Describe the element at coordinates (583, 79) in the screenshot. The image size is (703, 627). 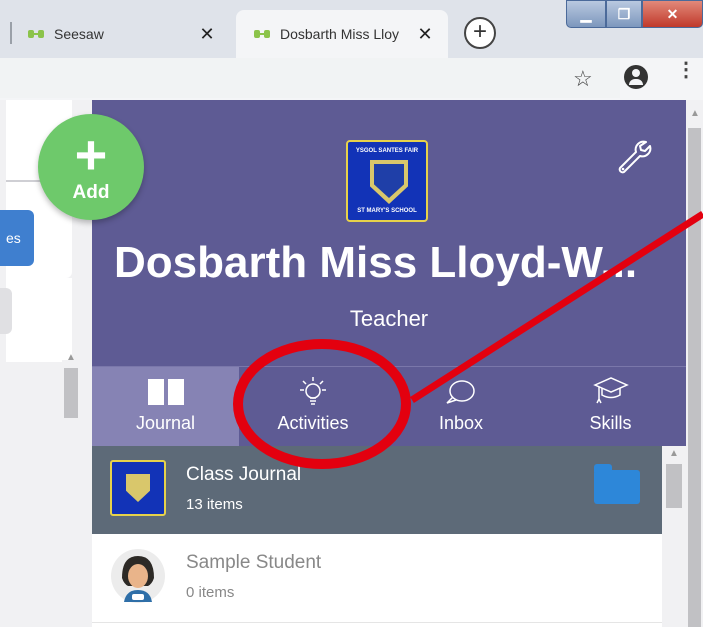
I see `bookmark-star-icon: ☆` at that location.